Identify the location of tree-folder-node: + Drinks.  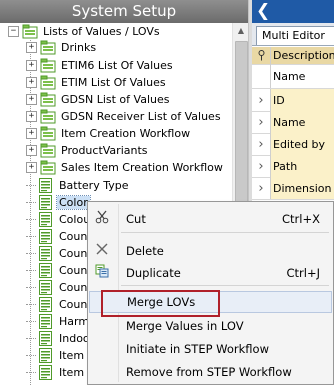
(62, 47).